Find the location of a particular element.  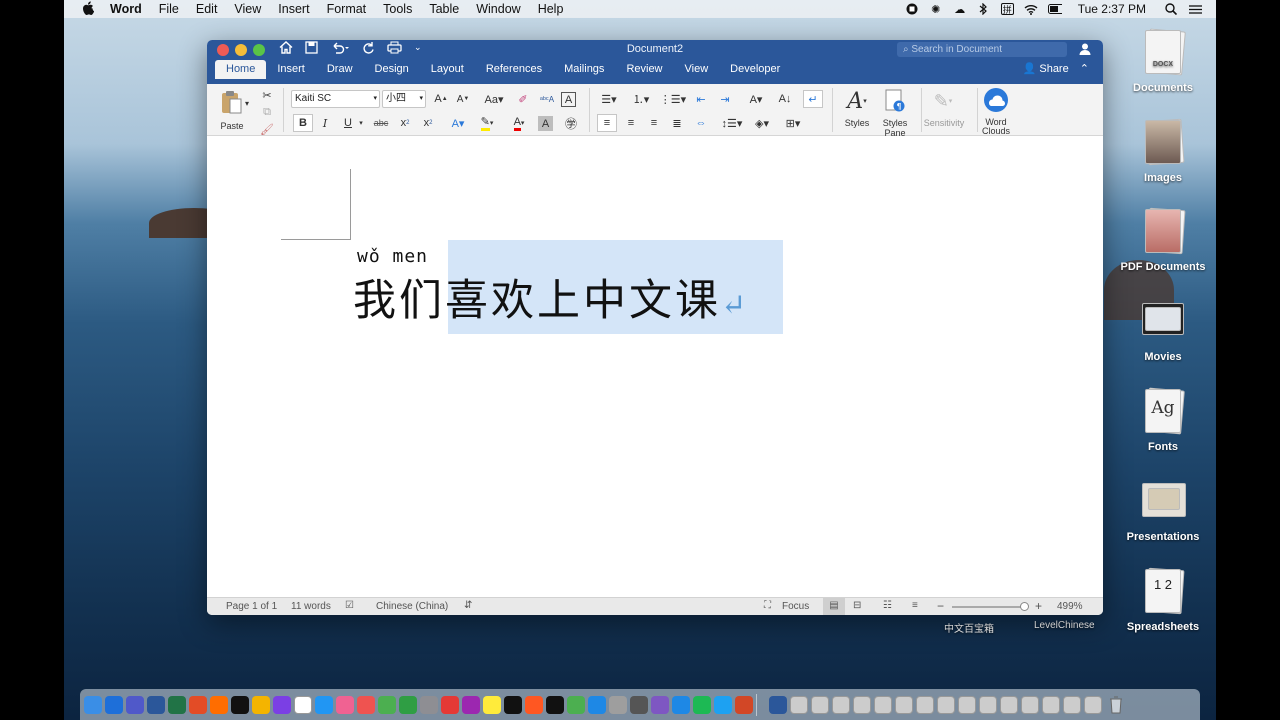

styles-pane-button: ¶ is located at coordinates (895, 101).